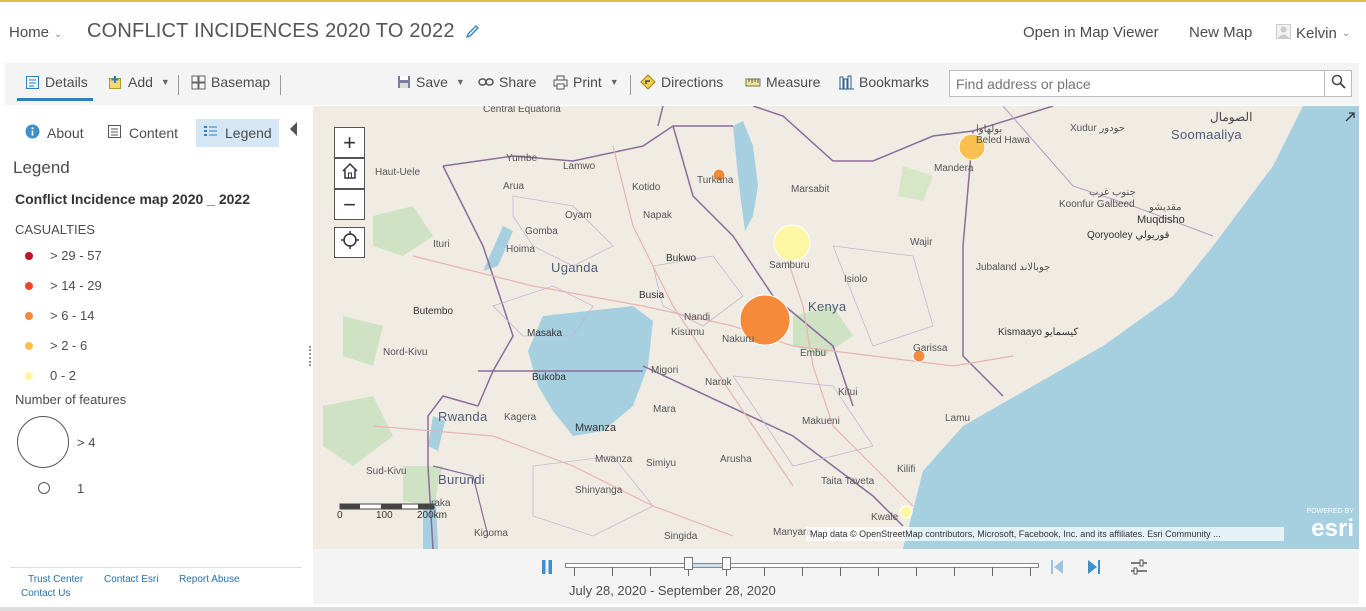  I want to click on map-label: Nord-Kivu, so click(405, 352).